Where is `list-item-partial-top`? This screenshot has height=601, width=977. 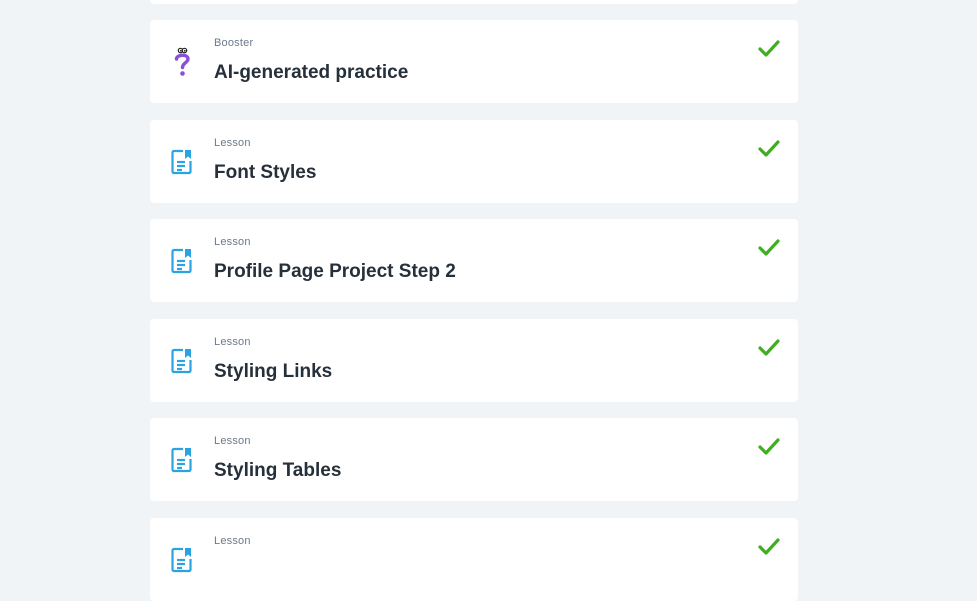 list-item-partial-top is located at coordinates (474, 2).